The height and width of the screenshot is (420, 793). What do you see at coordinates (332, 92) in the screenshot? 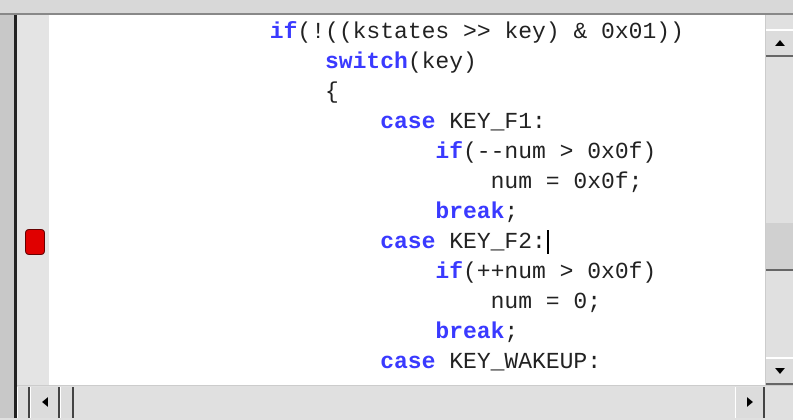
I see `code-line: {` at bounding box center [332, 92].